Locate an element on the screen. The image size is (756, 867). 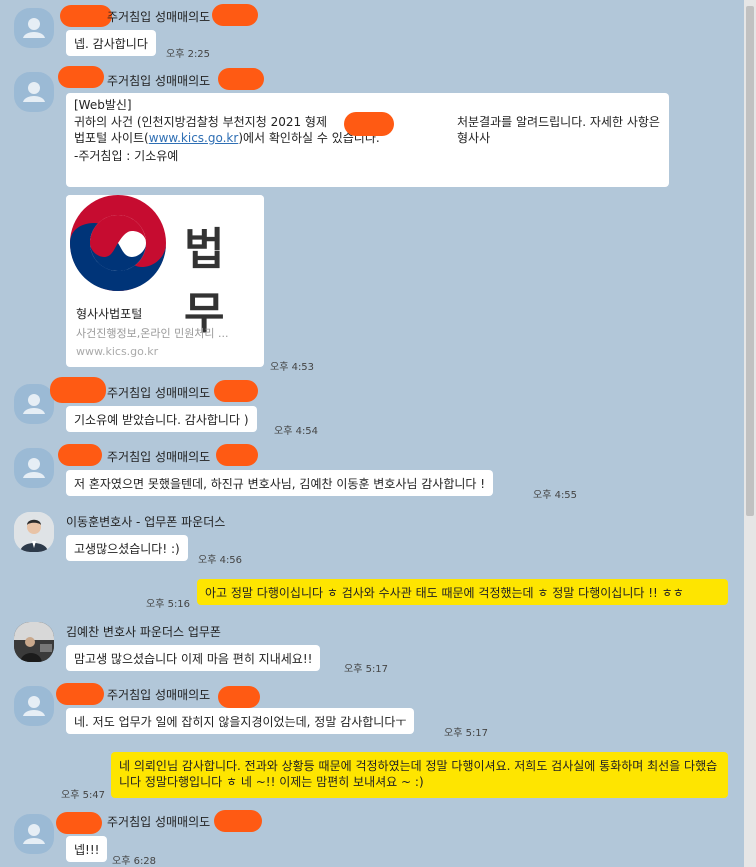
ministry-logo-image: 법무 is located at coordinates (165, 267).